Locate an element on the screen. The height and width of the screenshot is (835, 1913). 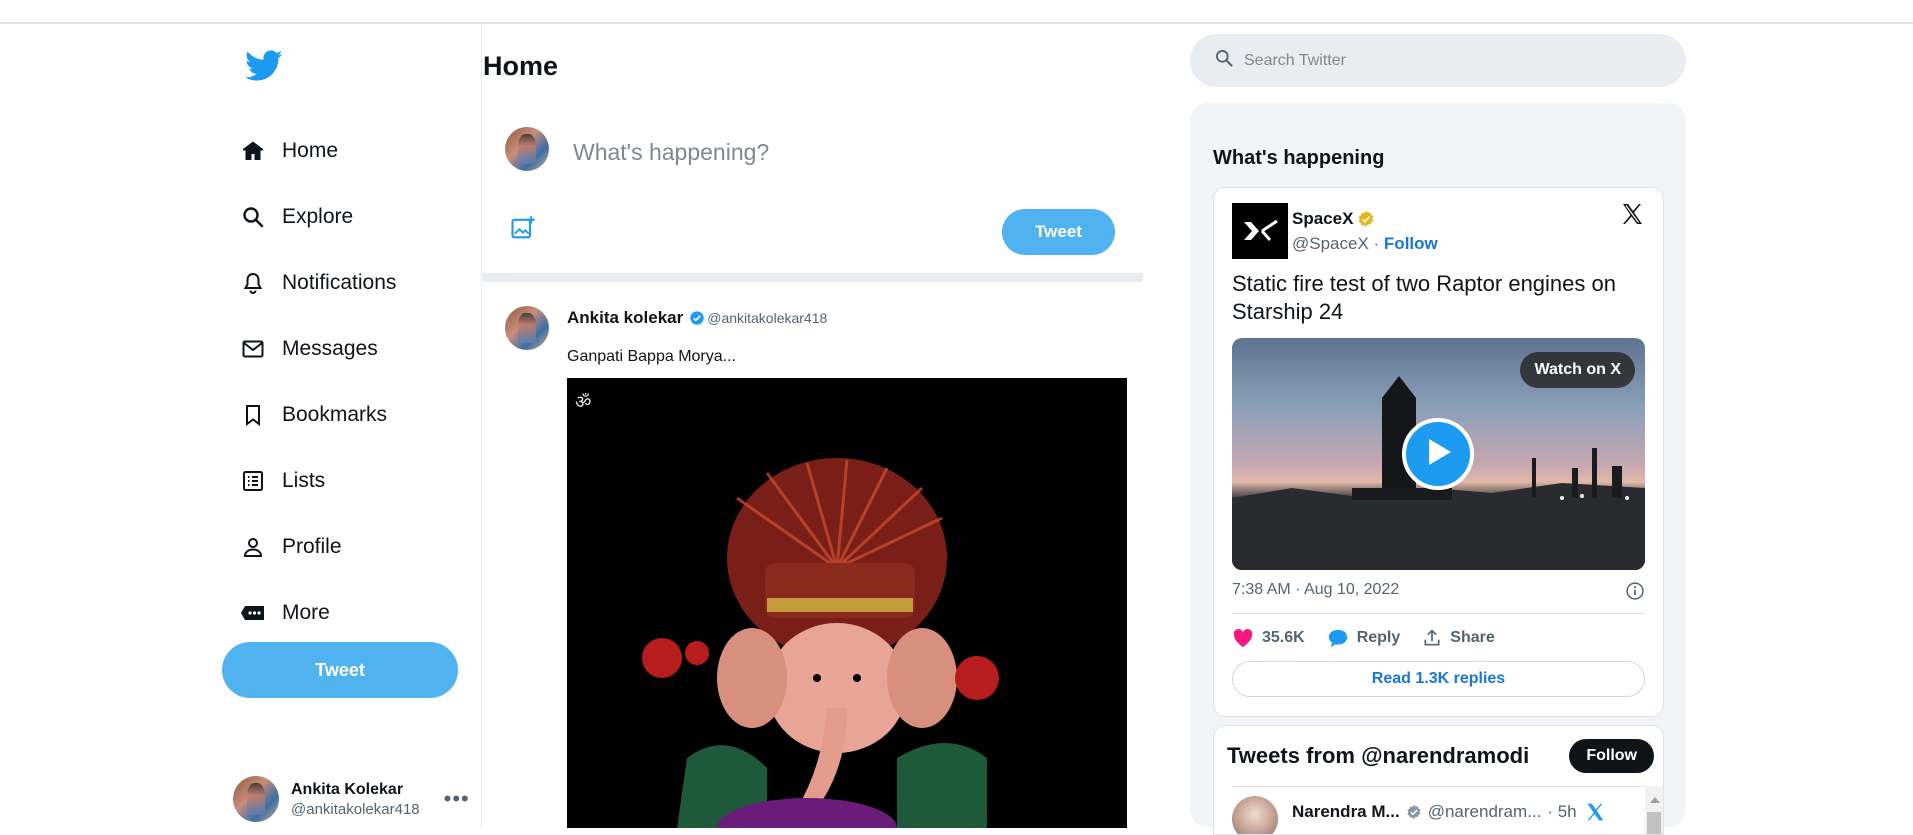
share-label: Share is located at coordinates (1472, 637).